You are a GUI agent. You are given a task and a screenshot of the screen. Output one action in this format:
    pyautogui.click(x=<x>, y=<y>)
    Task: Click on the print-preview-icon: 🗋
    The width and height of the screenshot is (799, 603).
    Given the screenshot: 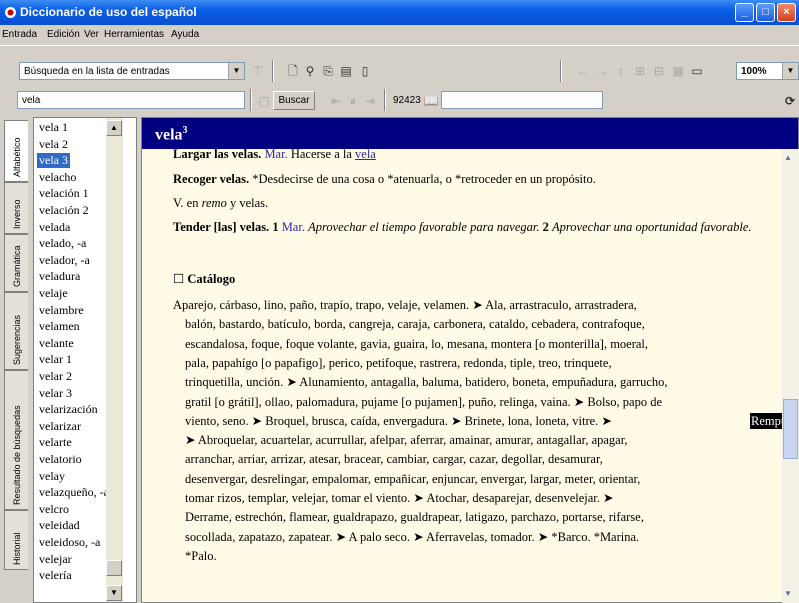 What is the action you would take?
    pyautogui.click(x=293, y=71)
    